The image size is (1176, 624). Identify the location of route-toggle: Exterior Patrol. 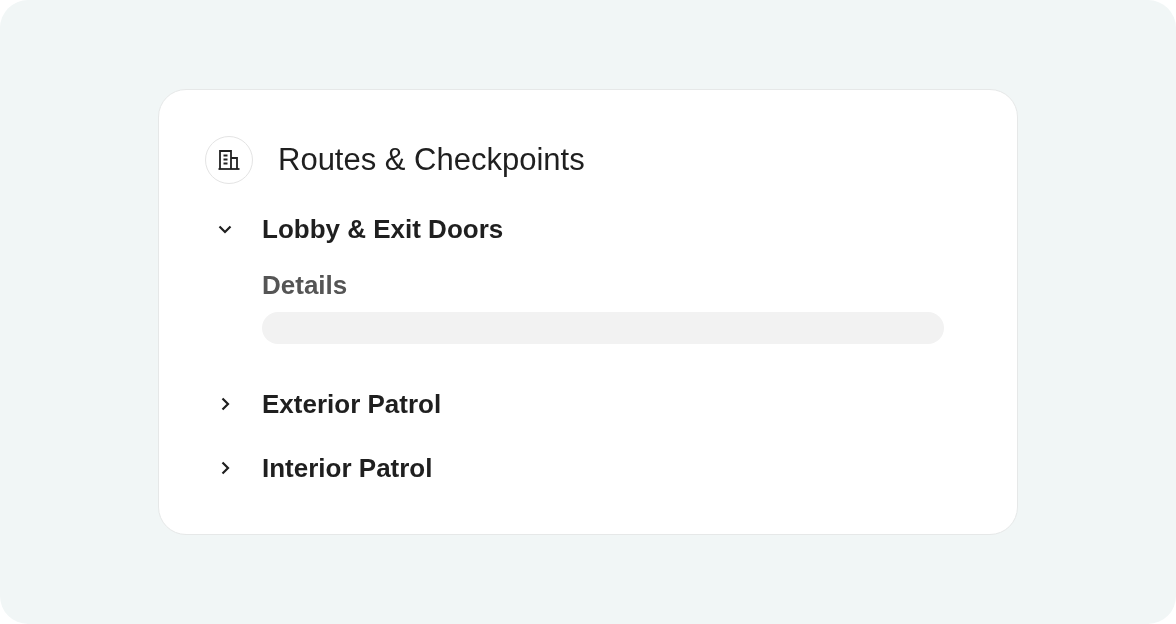
(327, 404).